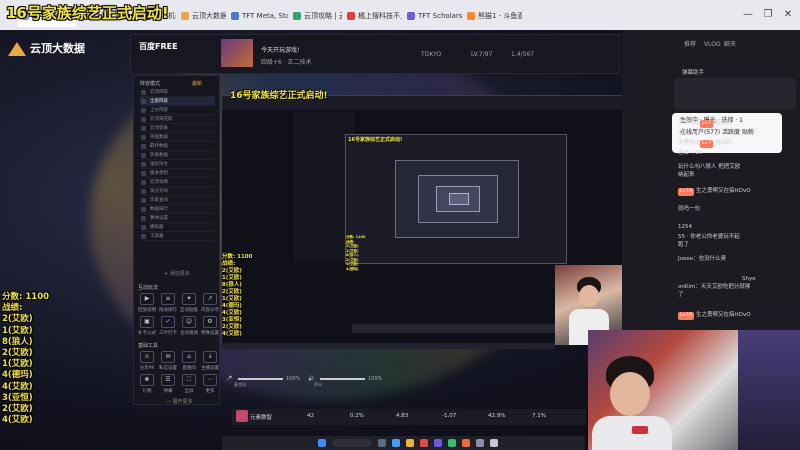 The image size is (800, 450). What do you see at coordinates (388, 346) in the screenshot?
I see `nested-taskbar` at bounding box center [388, 346].